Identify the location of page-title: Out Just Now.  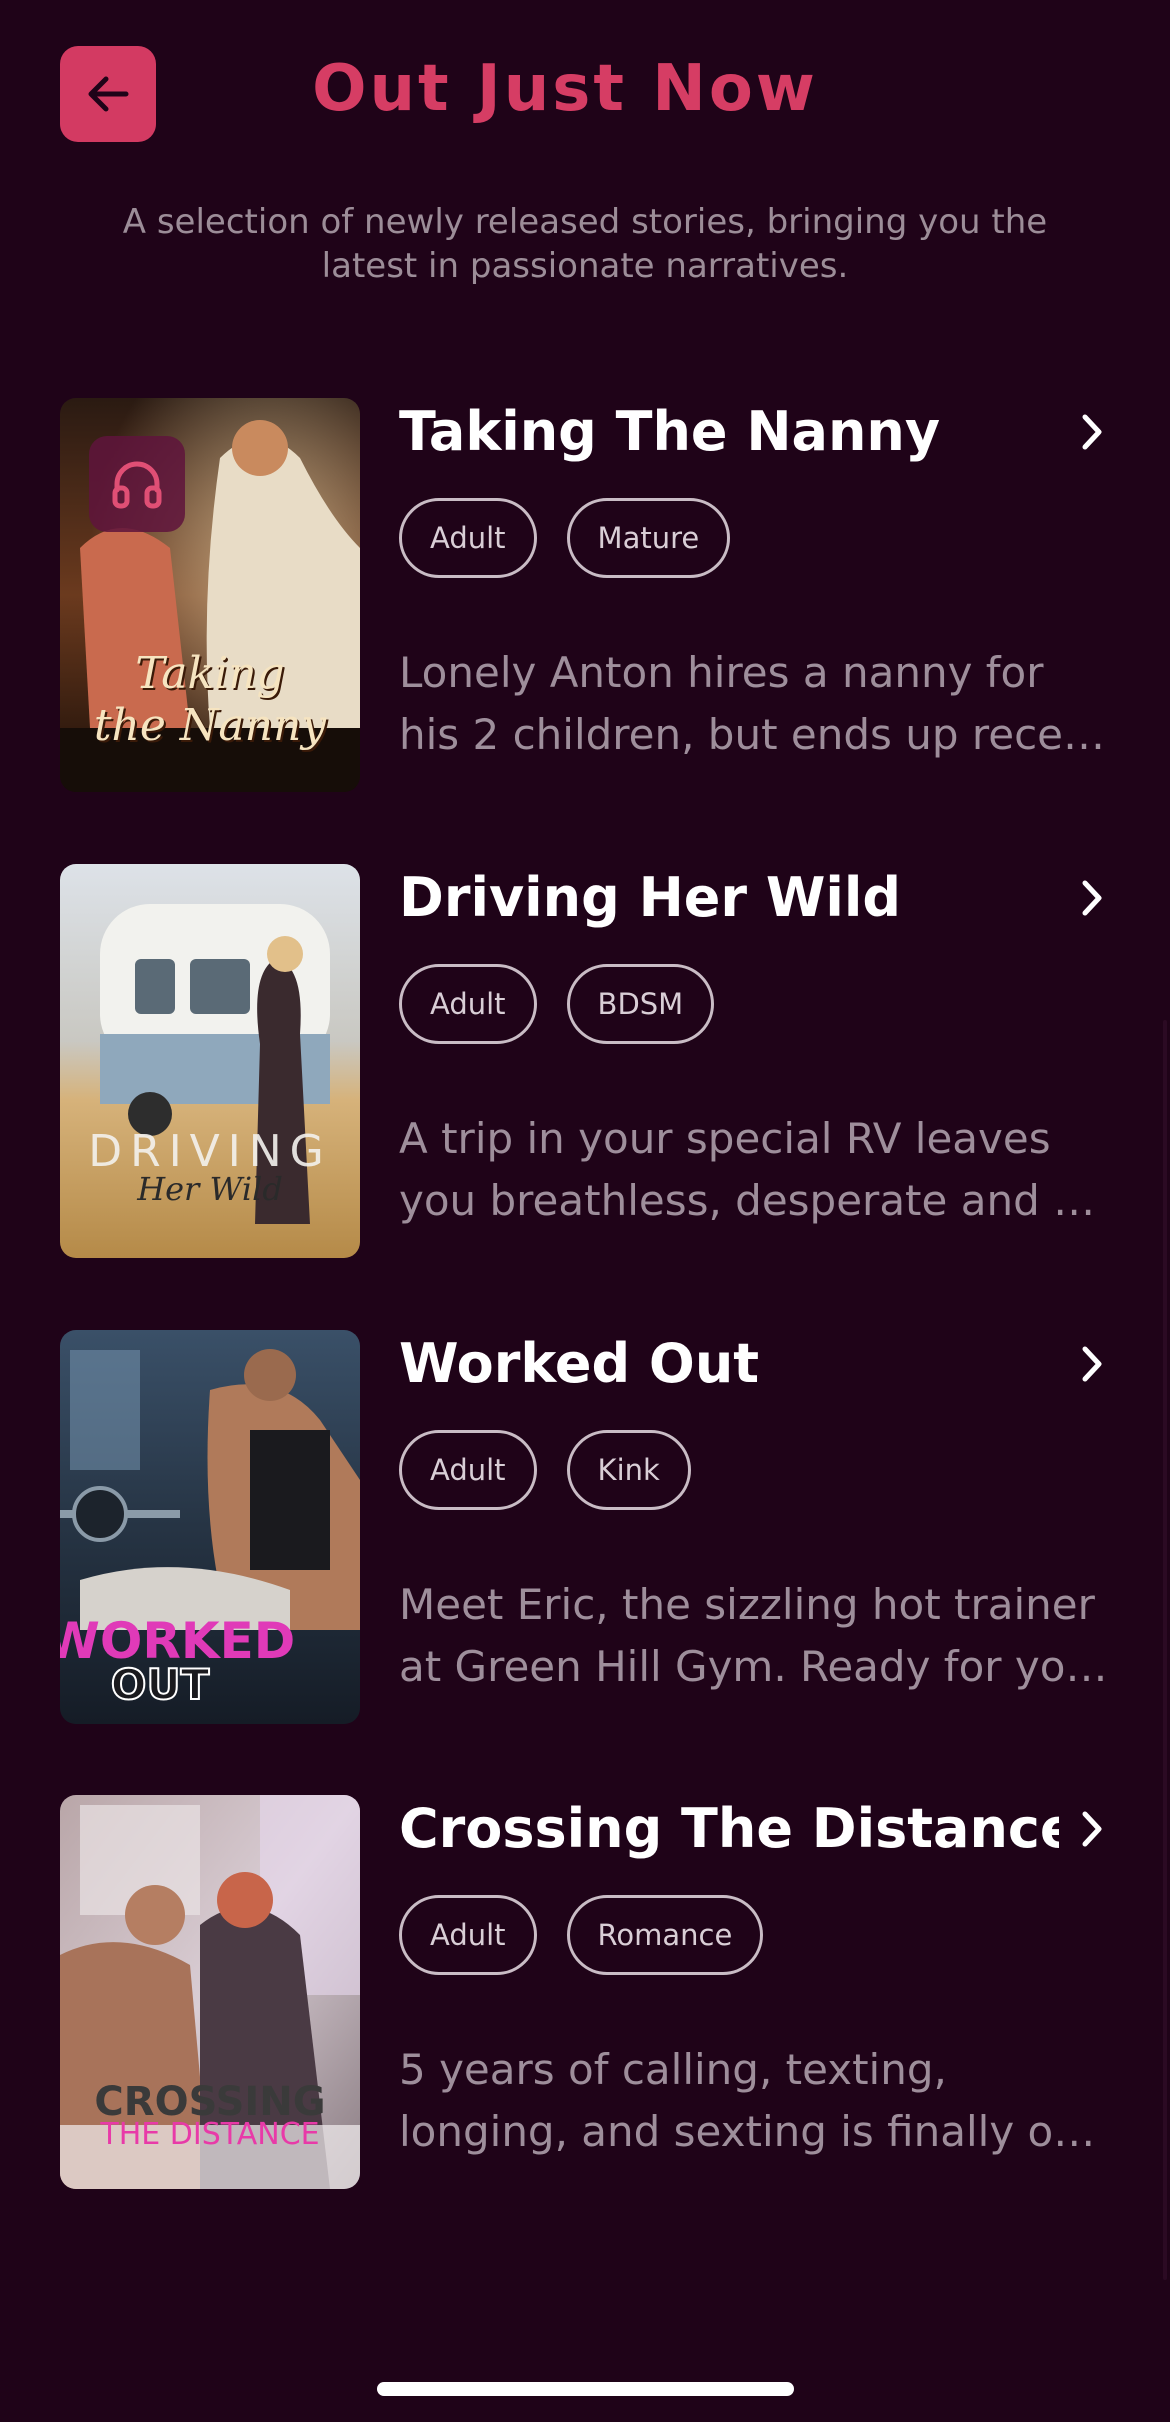
(565, 89).